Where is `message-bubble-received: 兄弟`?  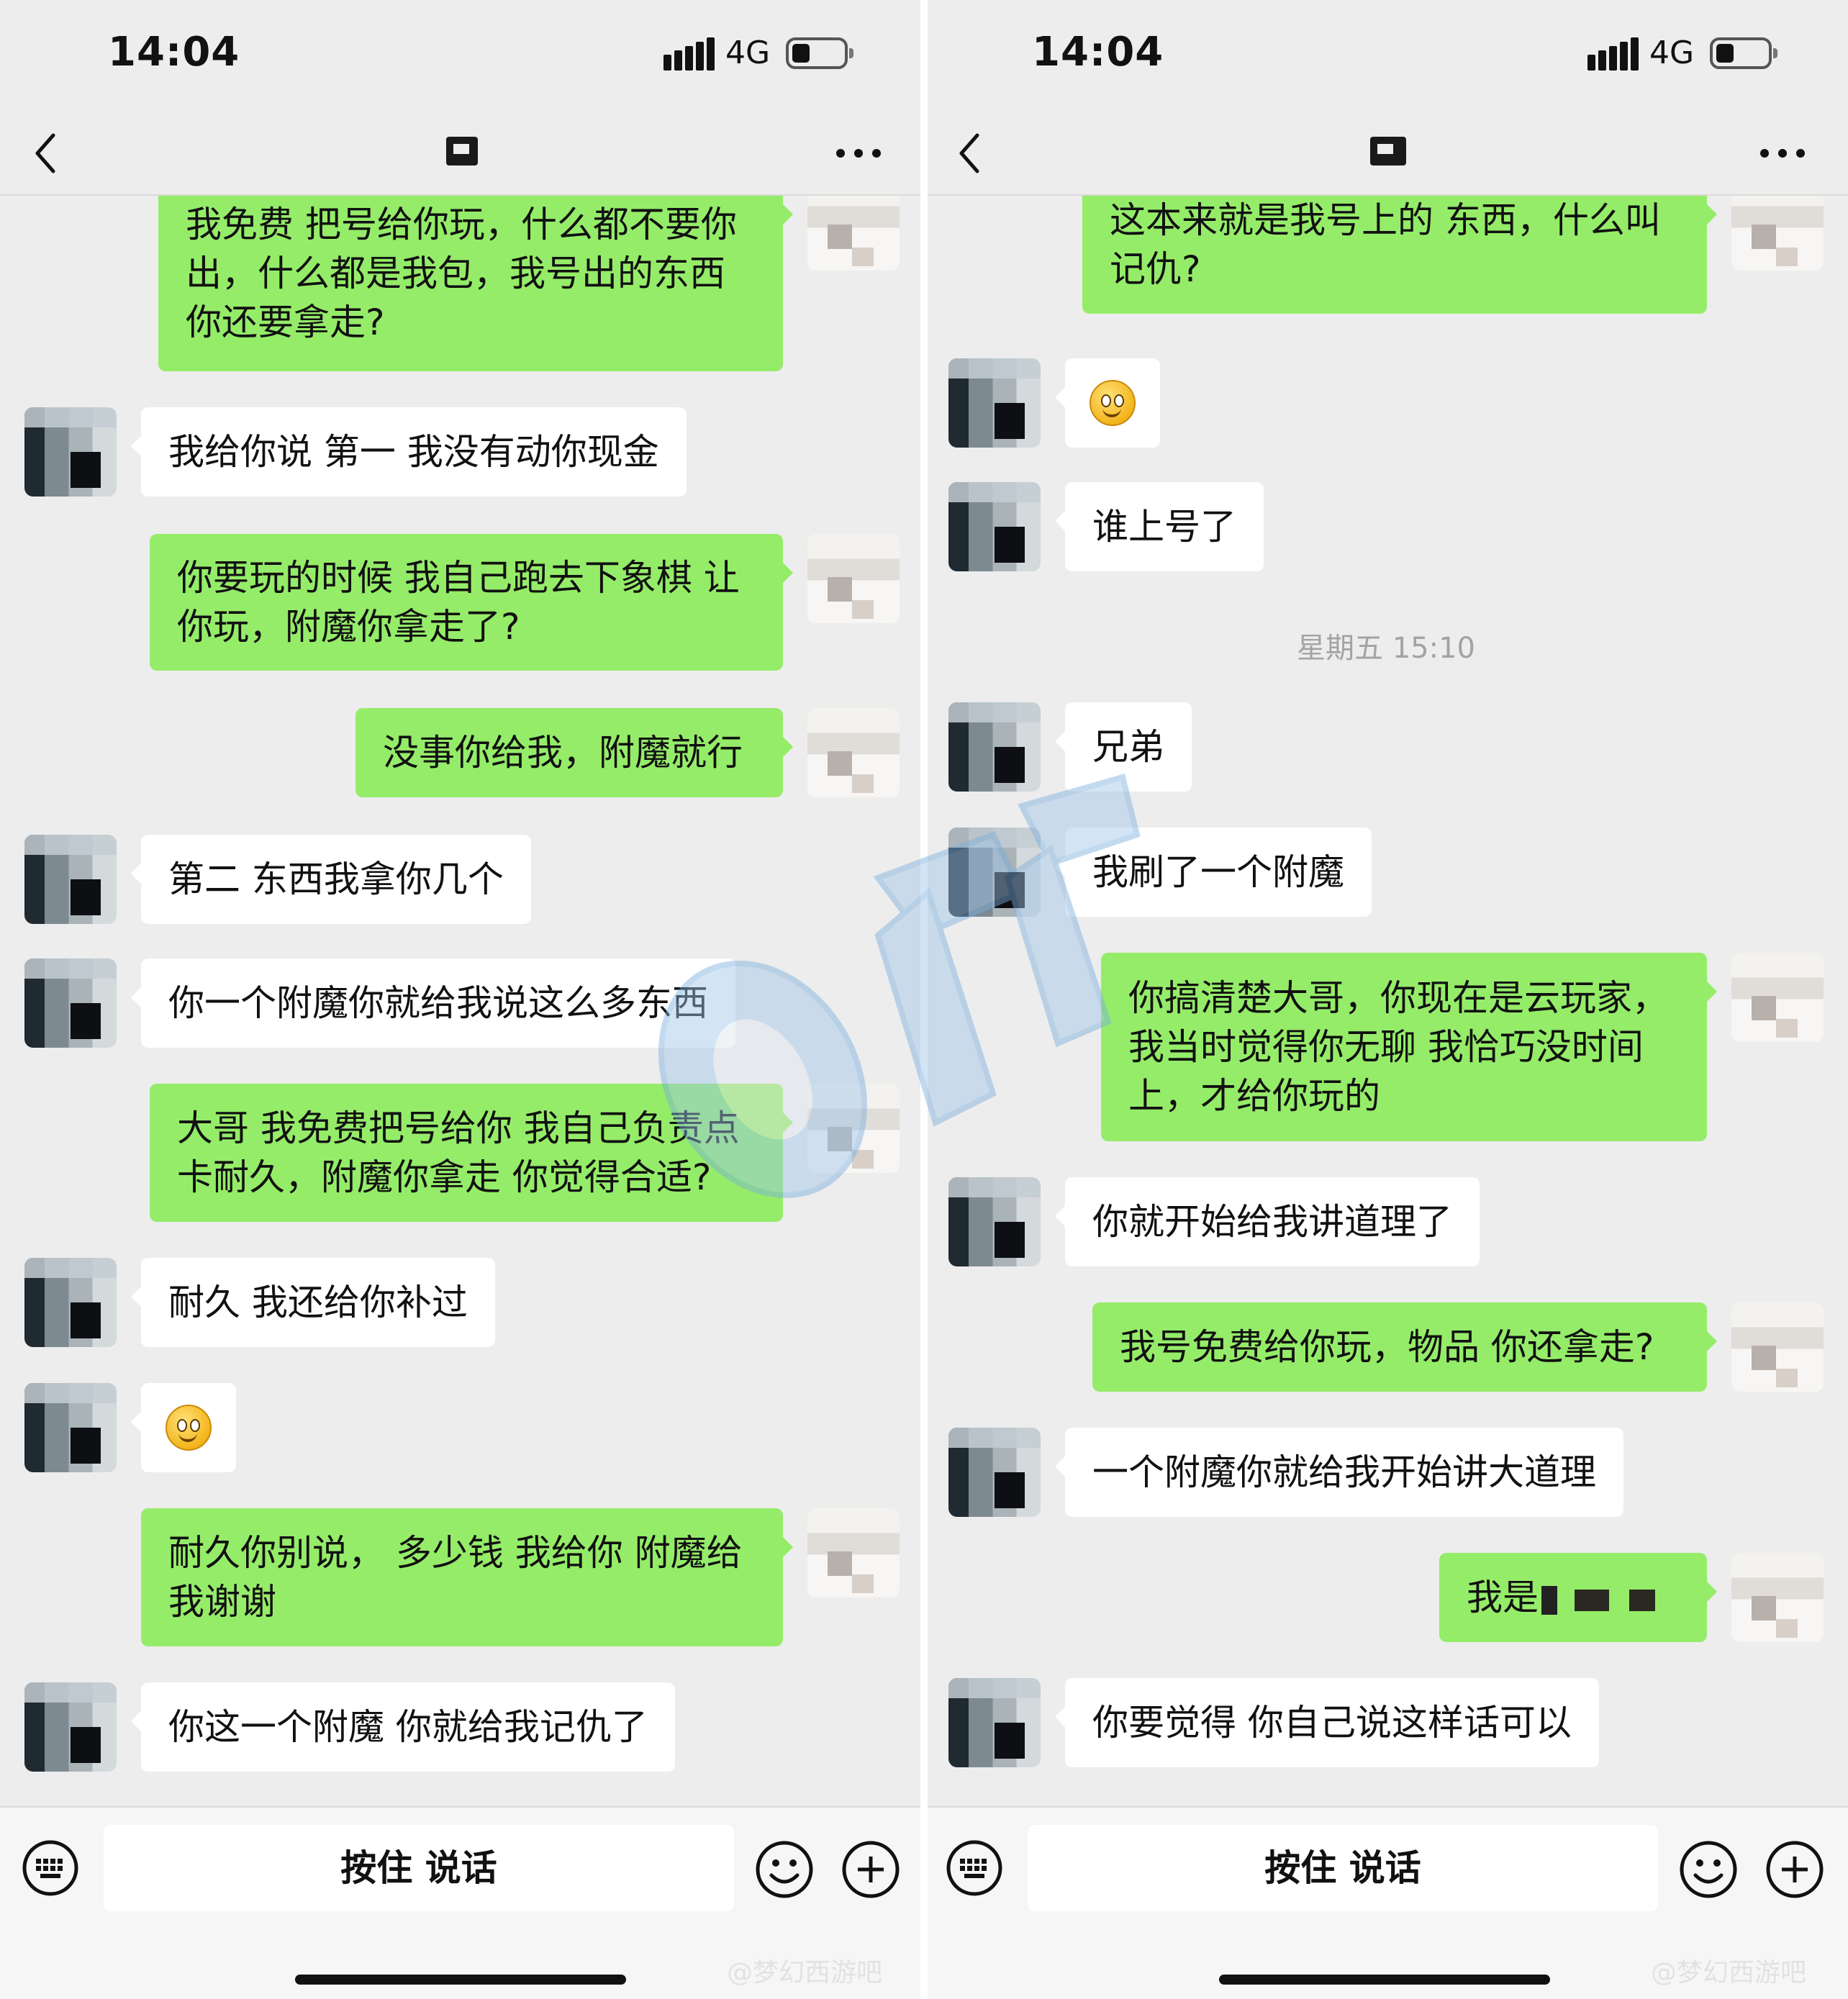
message-bubble-received: 兄弟 is located at coordinates (1123, 747).